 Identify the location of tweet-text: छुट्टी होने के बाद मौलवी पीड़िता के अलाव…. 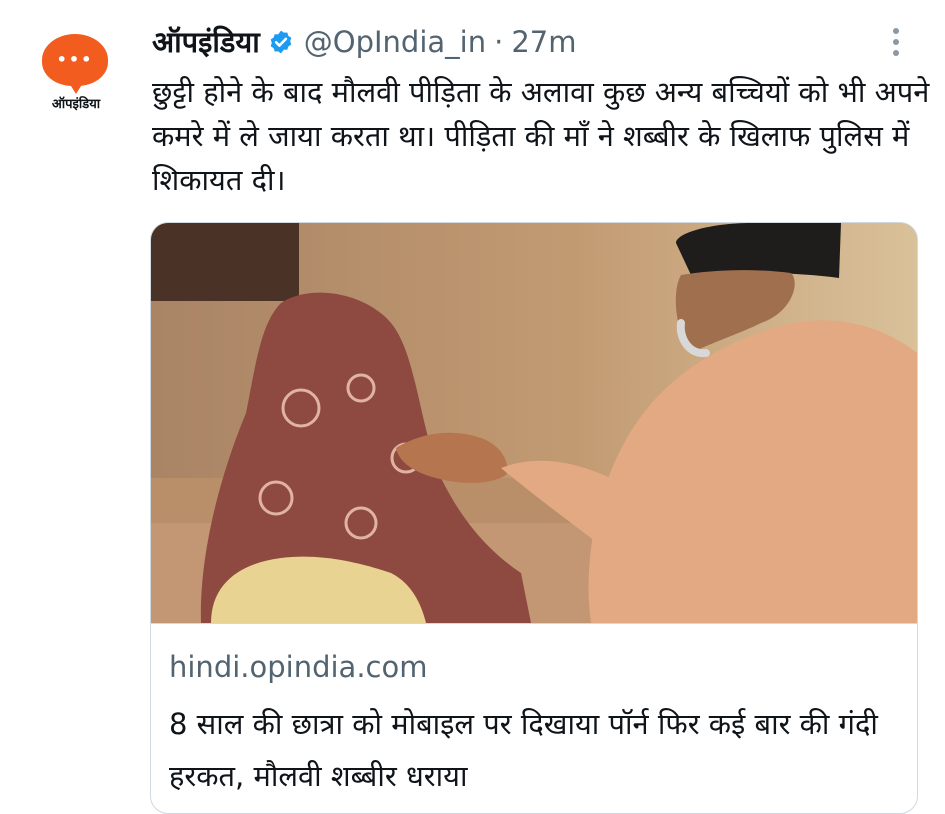
(541, 136).